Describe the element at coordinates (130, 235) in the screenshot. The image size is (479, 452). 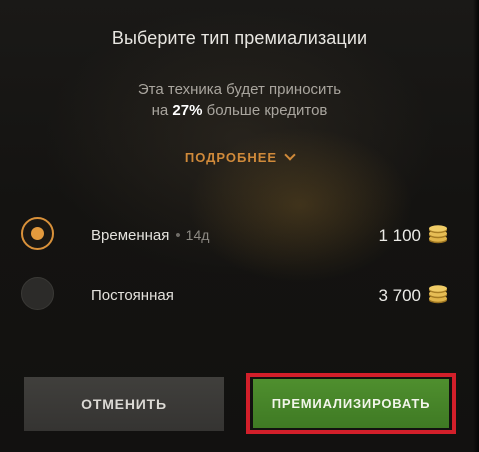
I see `option-temporary-label: Временная` at that location.